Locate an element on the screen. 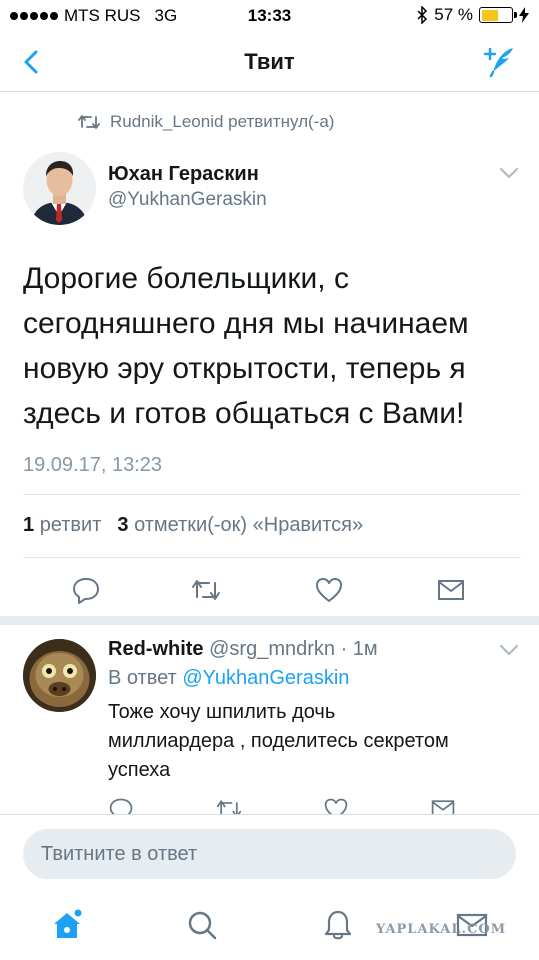 The image size is (539, 960). like-count: 3 is located at coordinates (123, 525).